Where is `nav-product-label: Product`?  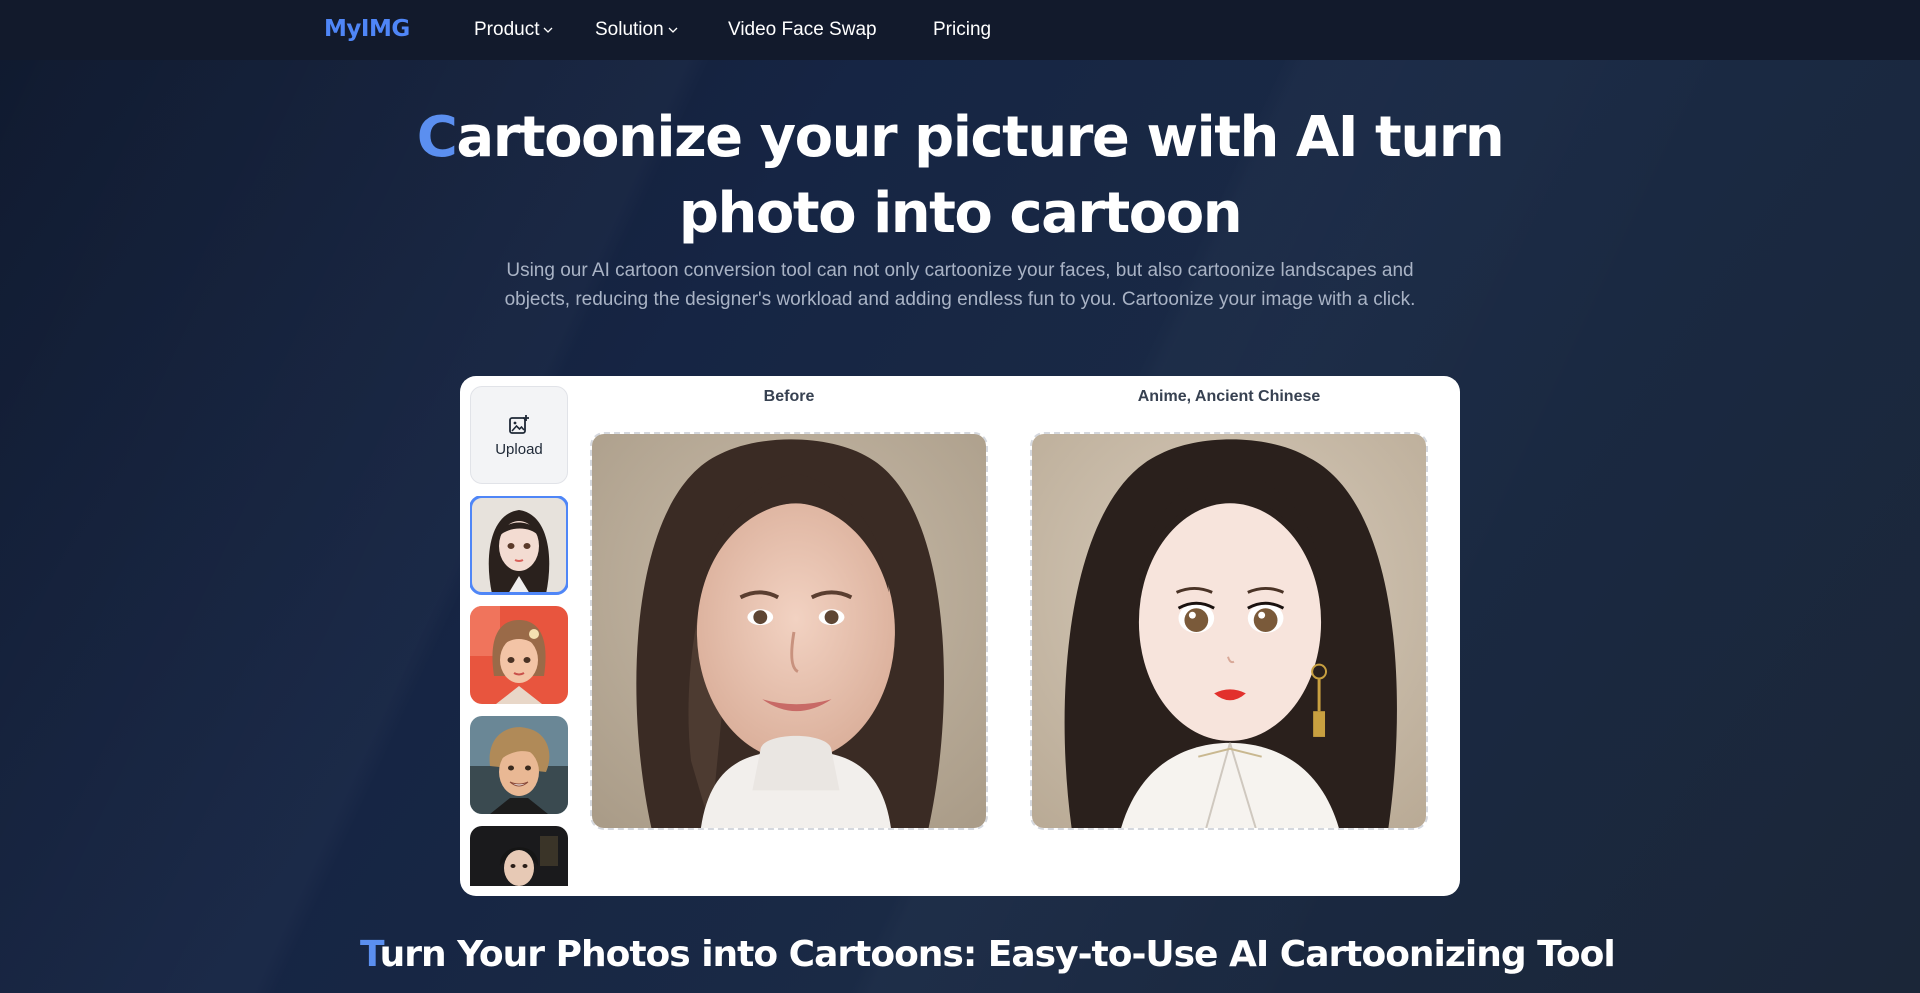
nav-product-label: Product is located at coordinates (507, 29).